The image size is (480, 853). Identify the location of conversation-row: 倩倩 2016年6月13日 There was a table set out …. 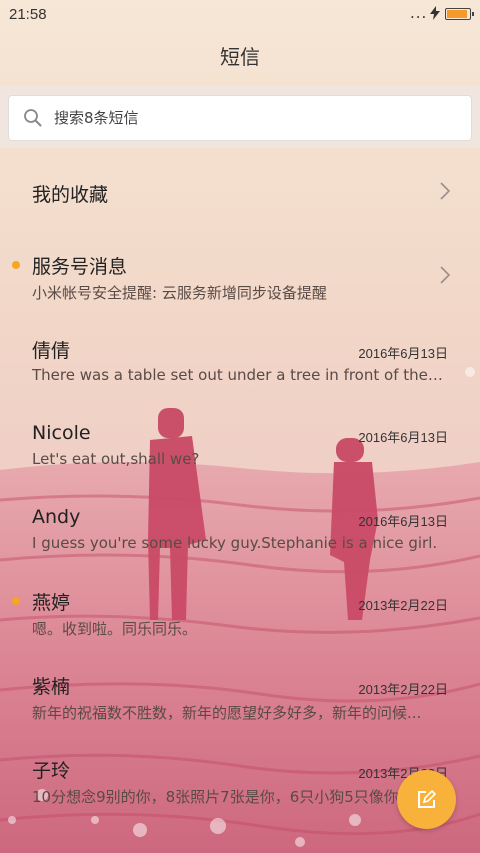
(240, 360).